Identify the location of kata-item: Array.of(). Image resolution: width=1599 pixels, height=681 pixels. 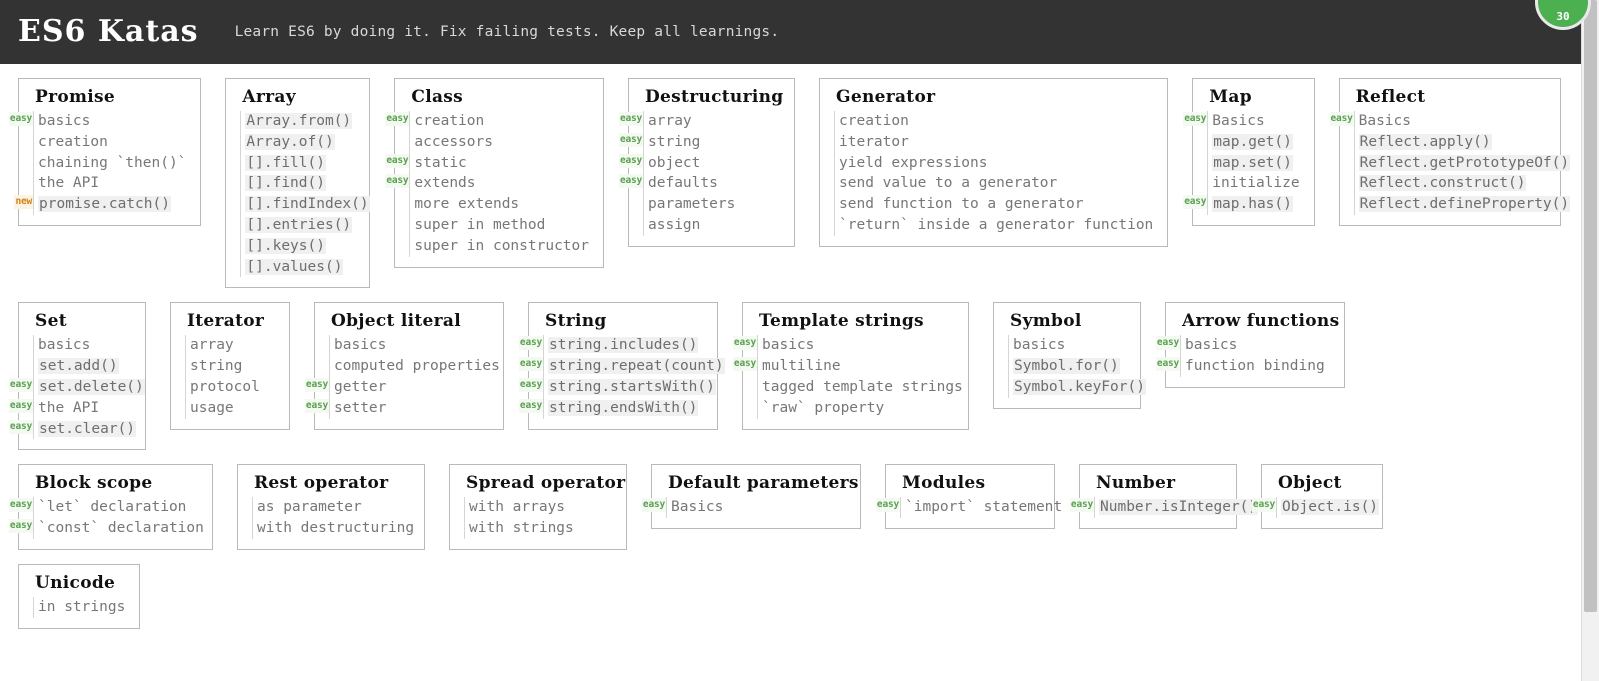
(298, 142).